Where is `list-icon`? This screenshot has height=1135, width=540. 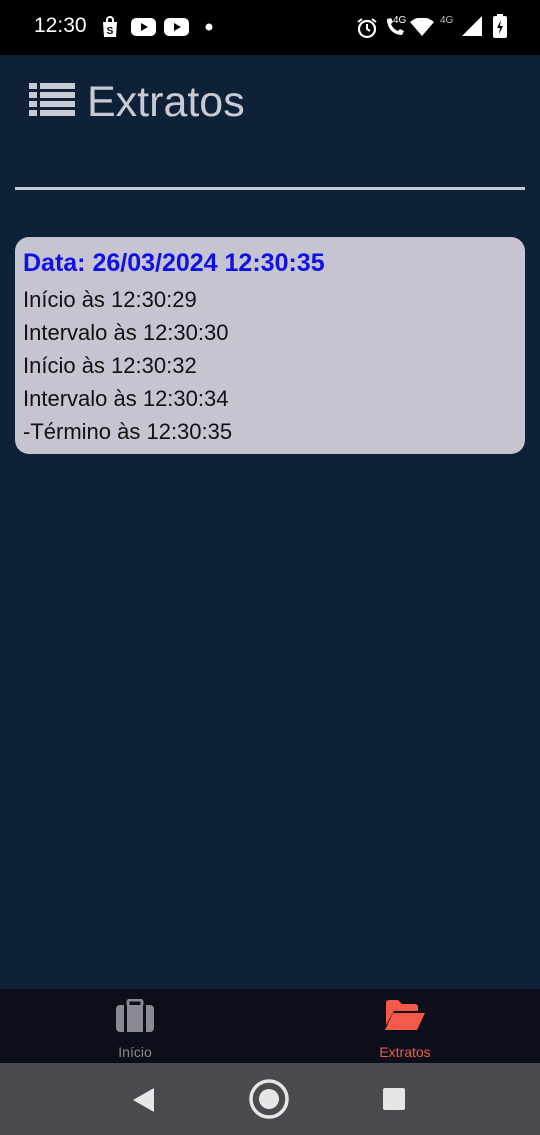 list-icon is located at coordinates (52, 99).